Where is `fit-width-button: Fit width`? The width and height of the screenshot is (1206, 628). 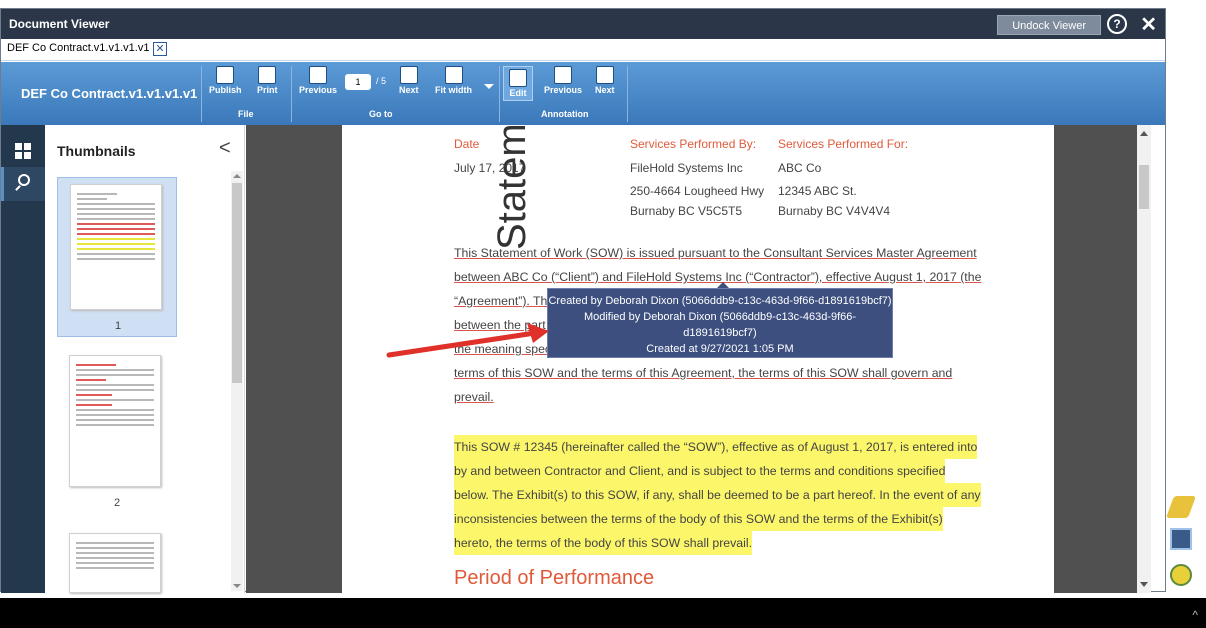
fit-width-button: Fit width is located at coordinates (453, 80).